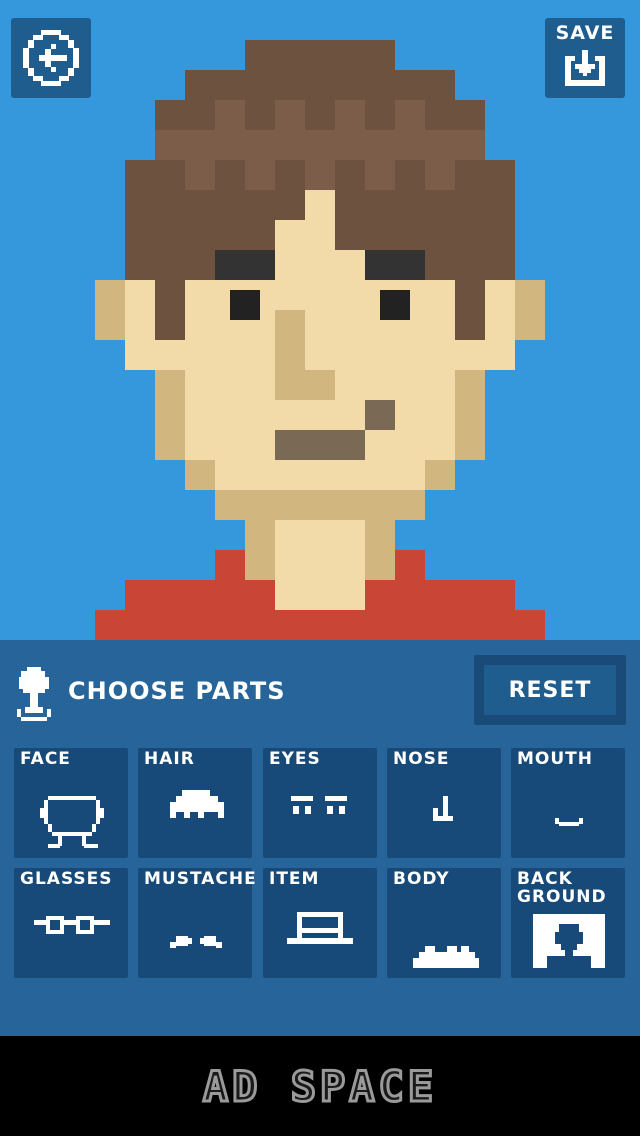 The height and width of the screenshot is (1136, 640). I want to click on part-tile-background: BACK GROUND, so click(568, 923).